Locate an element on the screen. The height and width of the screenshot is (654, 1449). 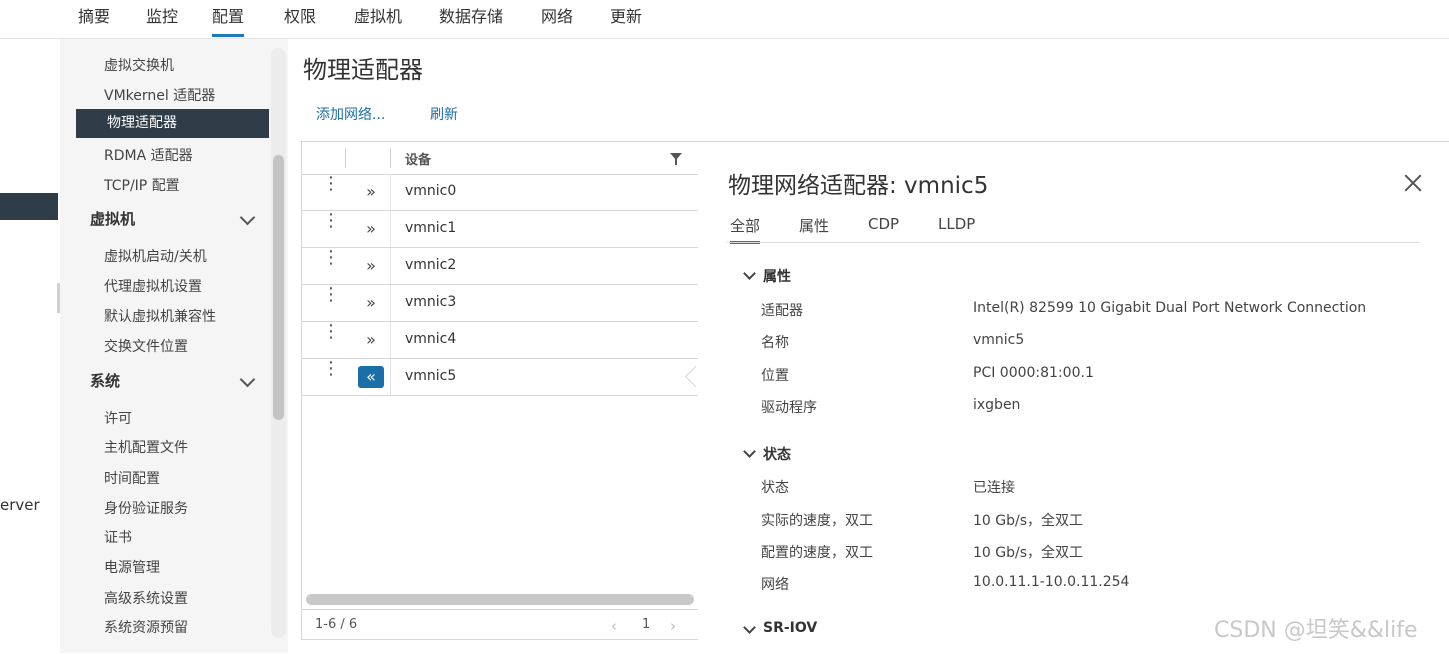
nav-item-rdma-adapters: RDMA 适配器 is located at coordinates (148, 155).